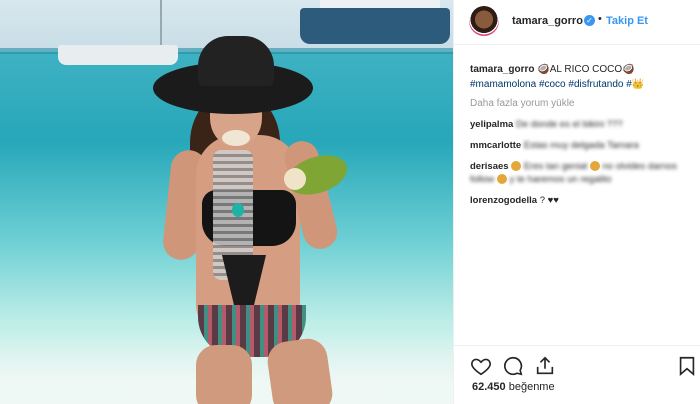 Image resolution: width=700 pixels, height=404 pixels. Describe the element at coordinates (531, 387) in the screenshot. I see `likes-label: beğenme` at that location.